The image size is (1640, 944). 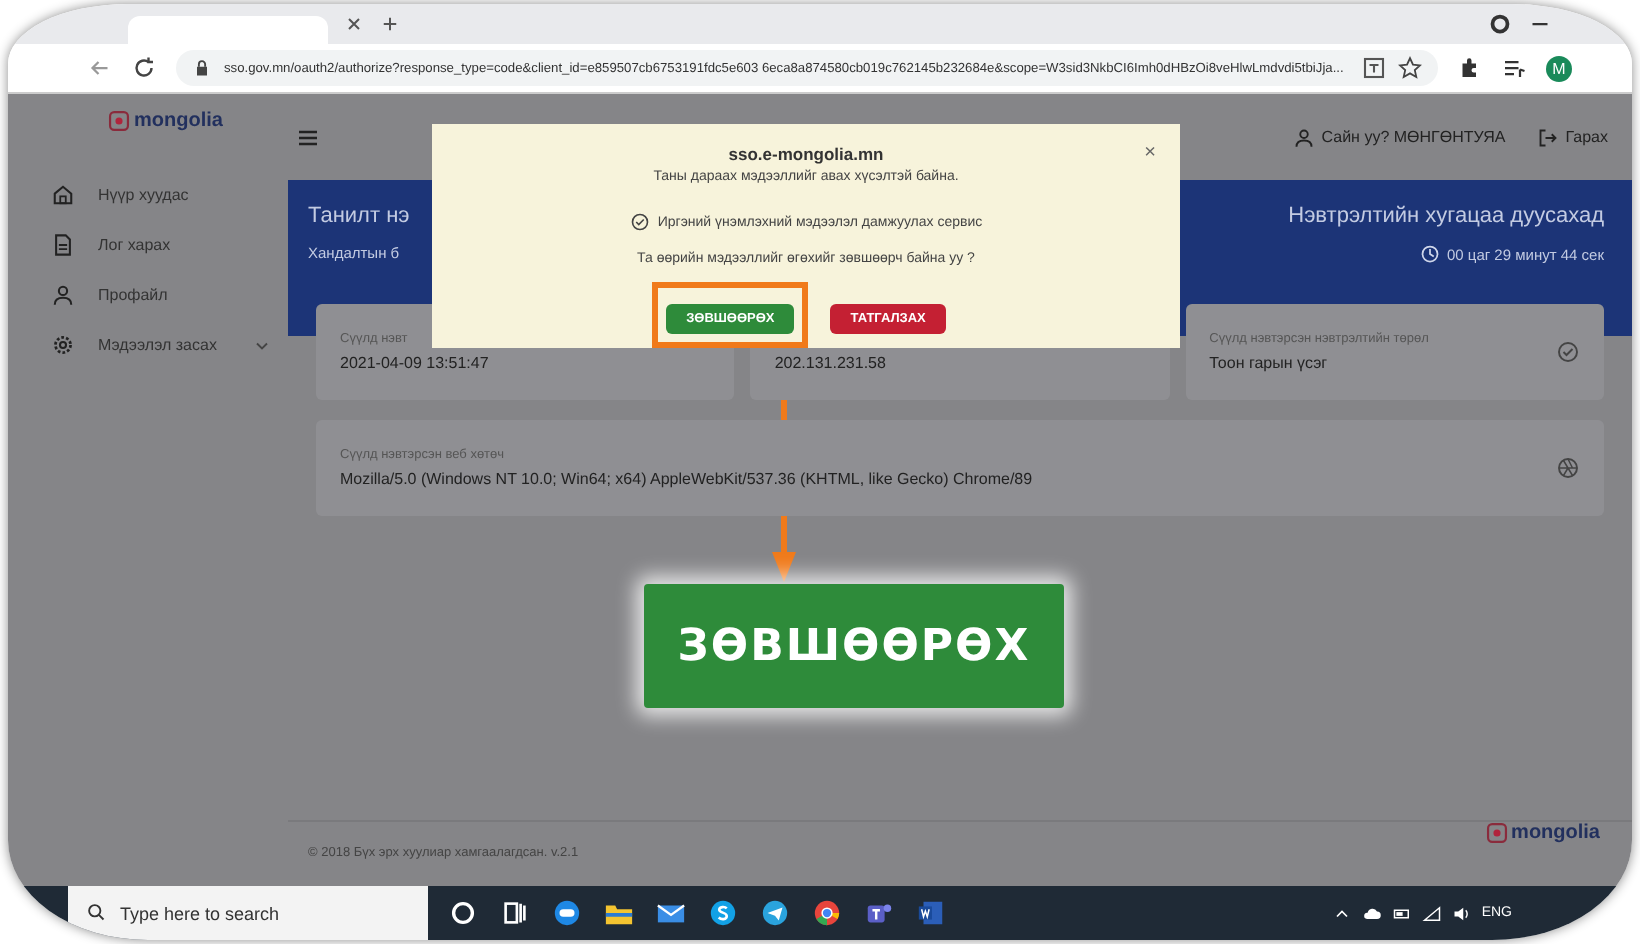 What do you see at coordinates (1461, 913) in the screenshot?
I see `volume-icon` at bounding box center [1461, 913].